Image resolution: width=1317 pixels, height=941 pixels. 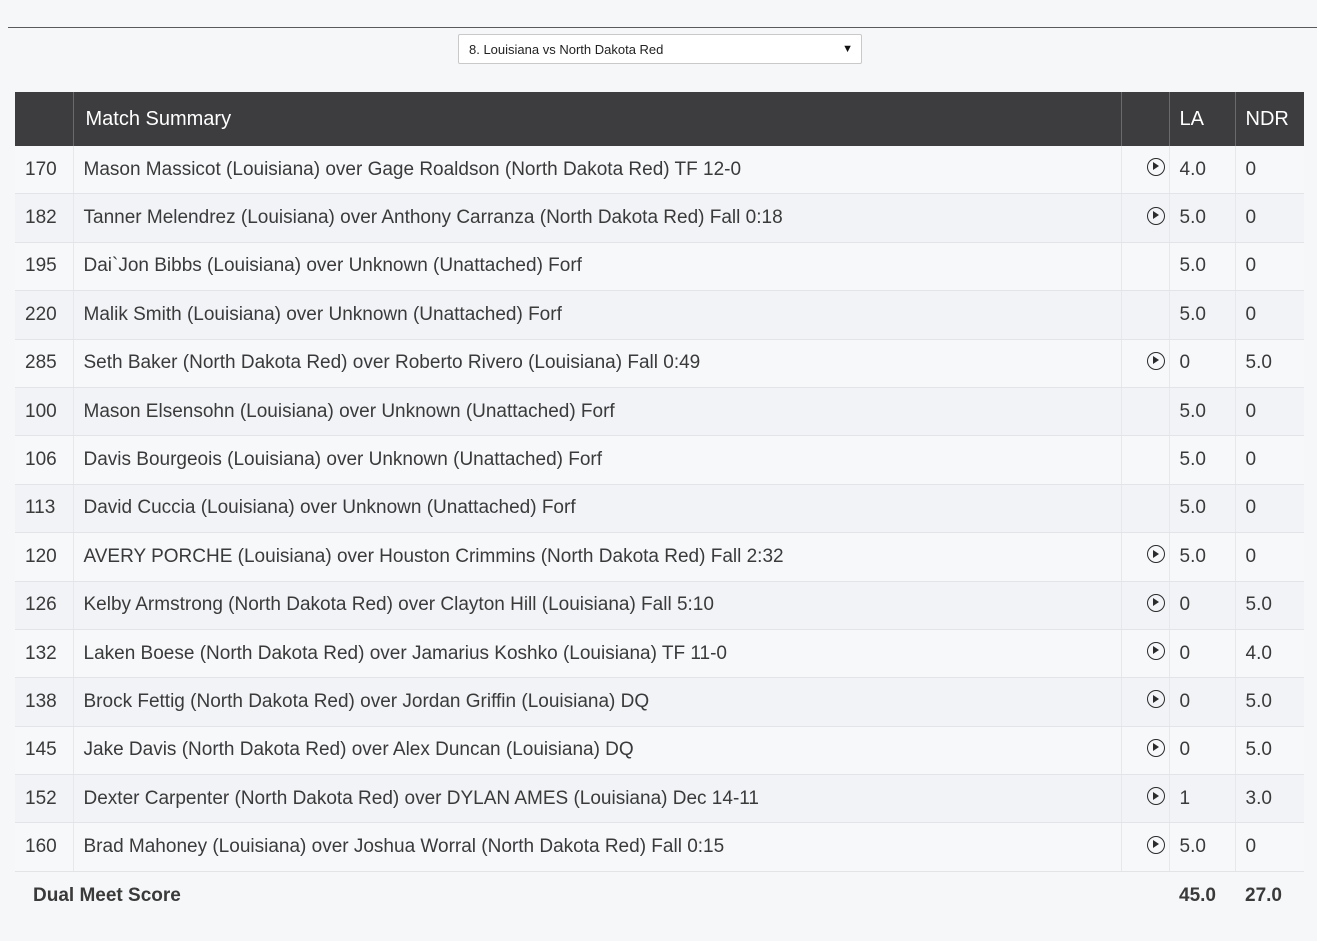 What do you see at coordinates (1201, 119) in the screenshot?
I see `header-team-a: LA` at bounding box center [1201, 119].